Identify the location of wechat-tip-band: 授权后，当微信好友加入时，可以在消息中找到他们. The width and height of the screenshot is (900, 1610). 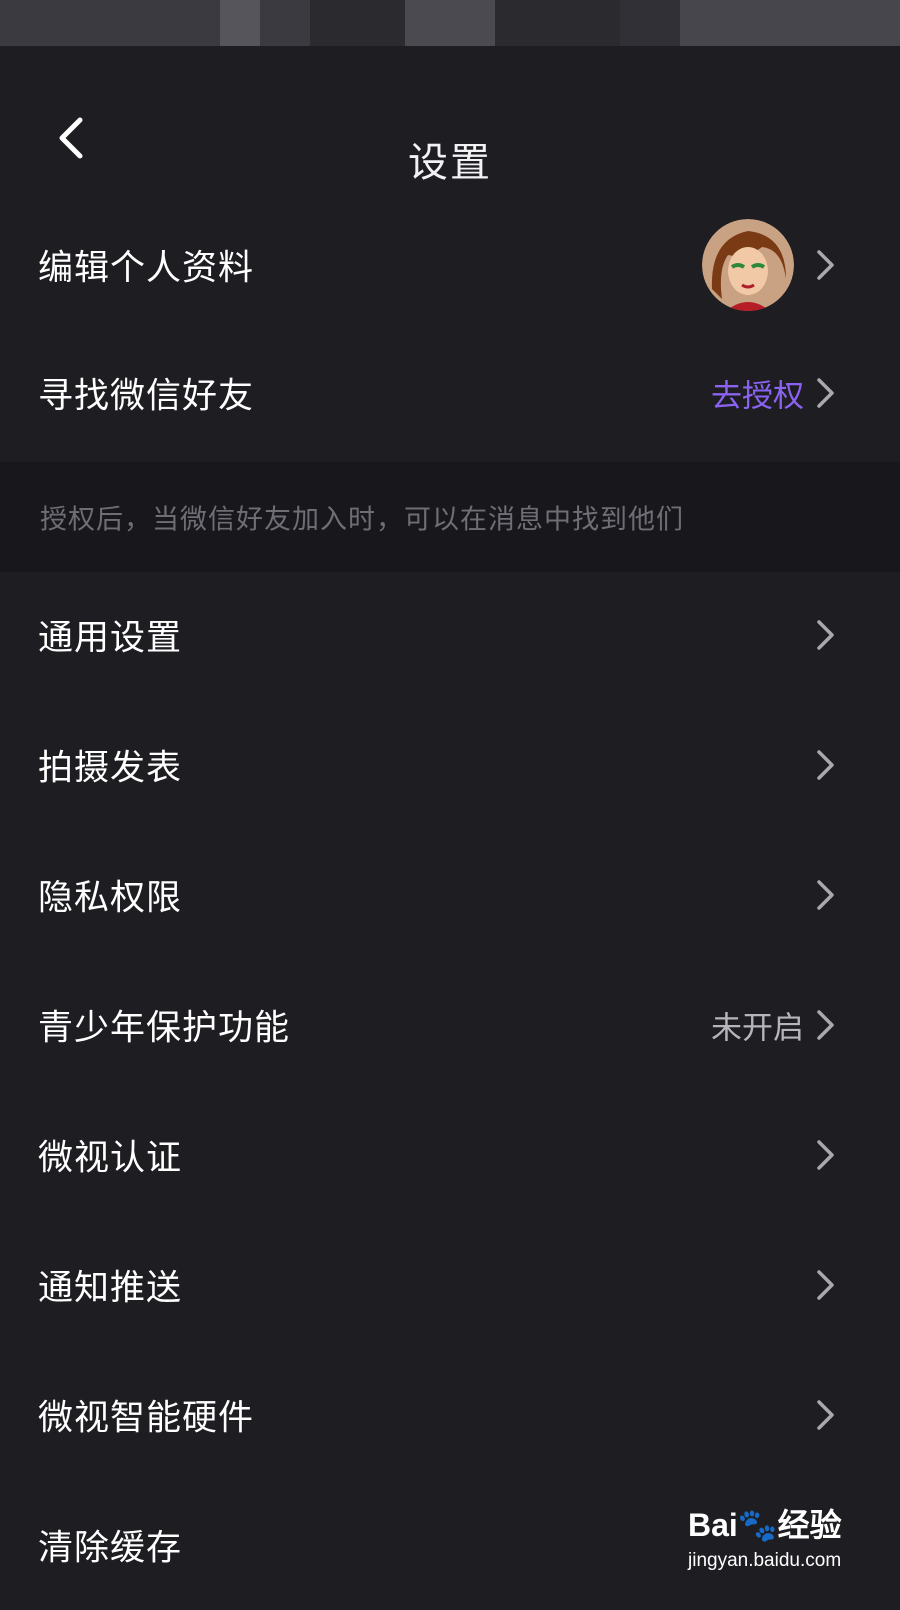
(450, 517).